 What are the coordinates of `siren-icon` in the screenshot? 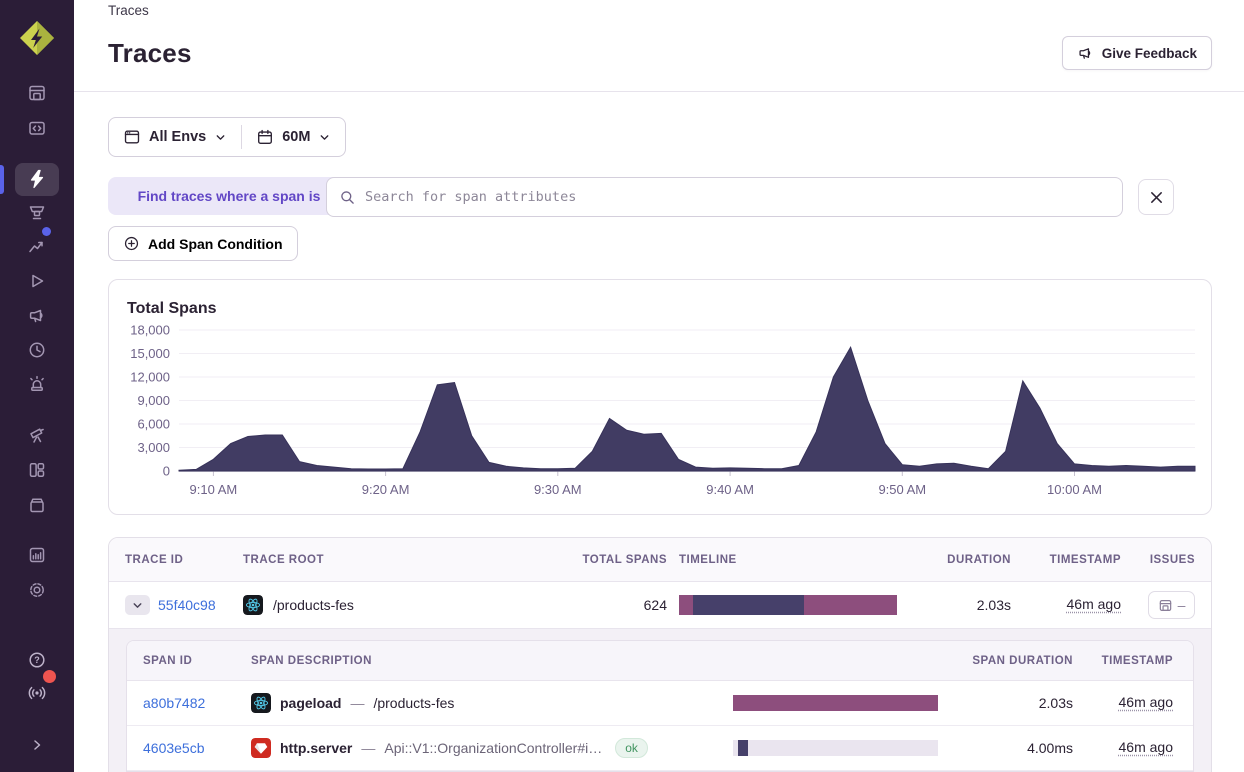 It's located at (37, 383).